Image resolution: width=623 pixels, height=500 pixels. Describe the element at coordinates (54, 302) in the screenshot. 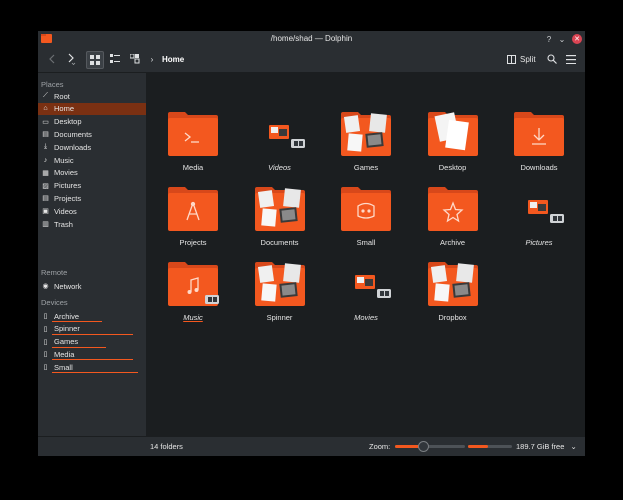

I see `devices-header: Devices` at that location.